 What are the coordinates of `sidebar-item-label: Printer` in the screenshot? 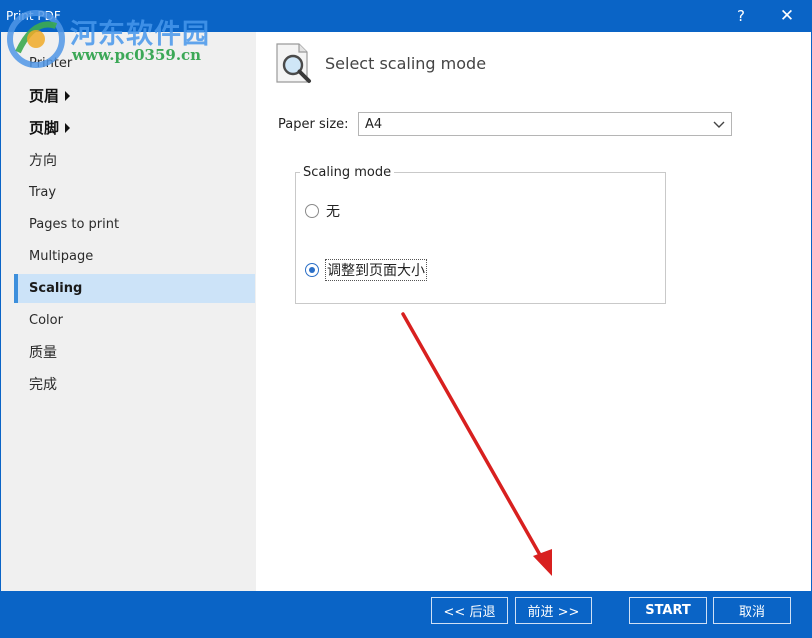 It's located at (51, 63).